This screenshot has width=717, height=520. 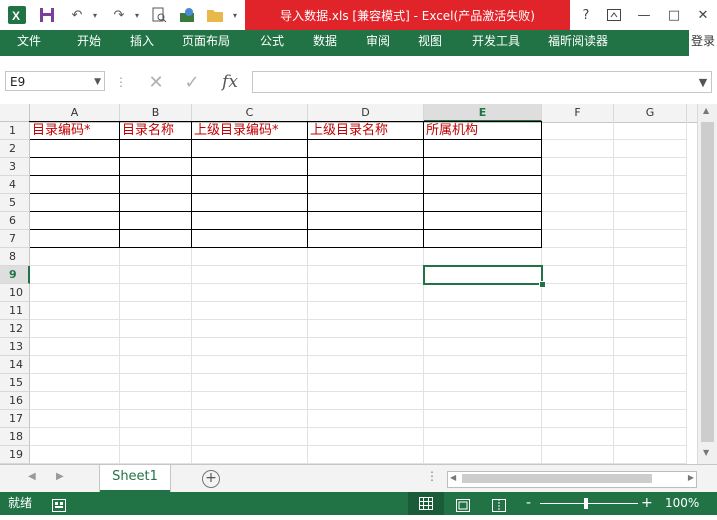 I want to click on cell-d6, so click(x=365, y=220).